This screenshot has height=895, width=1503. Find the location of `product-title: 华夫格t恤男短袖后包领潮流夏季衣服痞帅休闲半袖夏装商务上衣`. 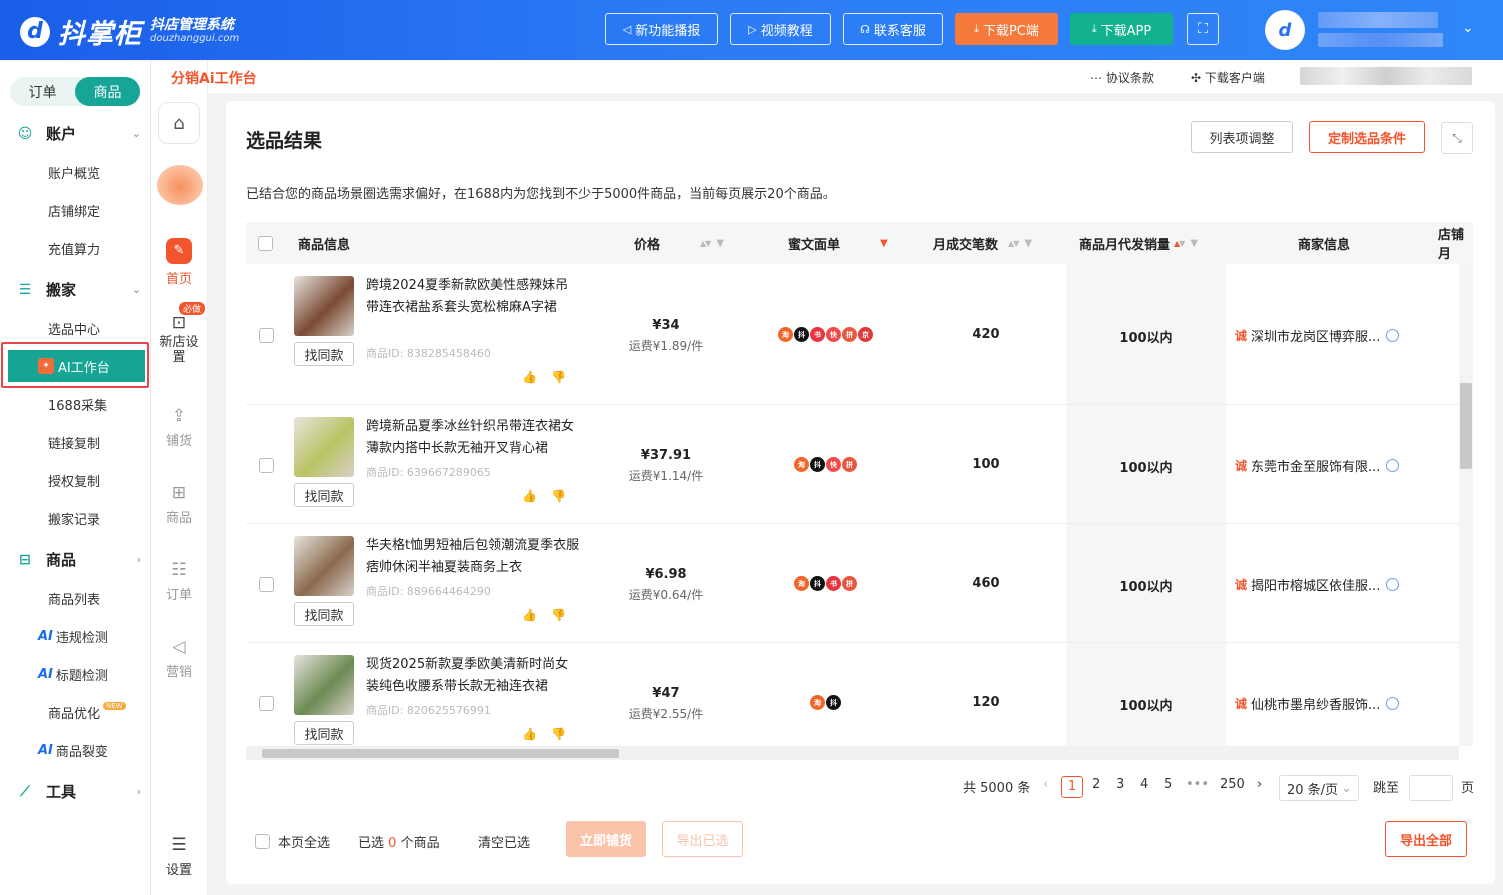

product-title: 华夫格t恤男短袖后包领潮流夏季衣服痞帅休闲半袖夏装商务上衣 is located at coordinates (473, 557).